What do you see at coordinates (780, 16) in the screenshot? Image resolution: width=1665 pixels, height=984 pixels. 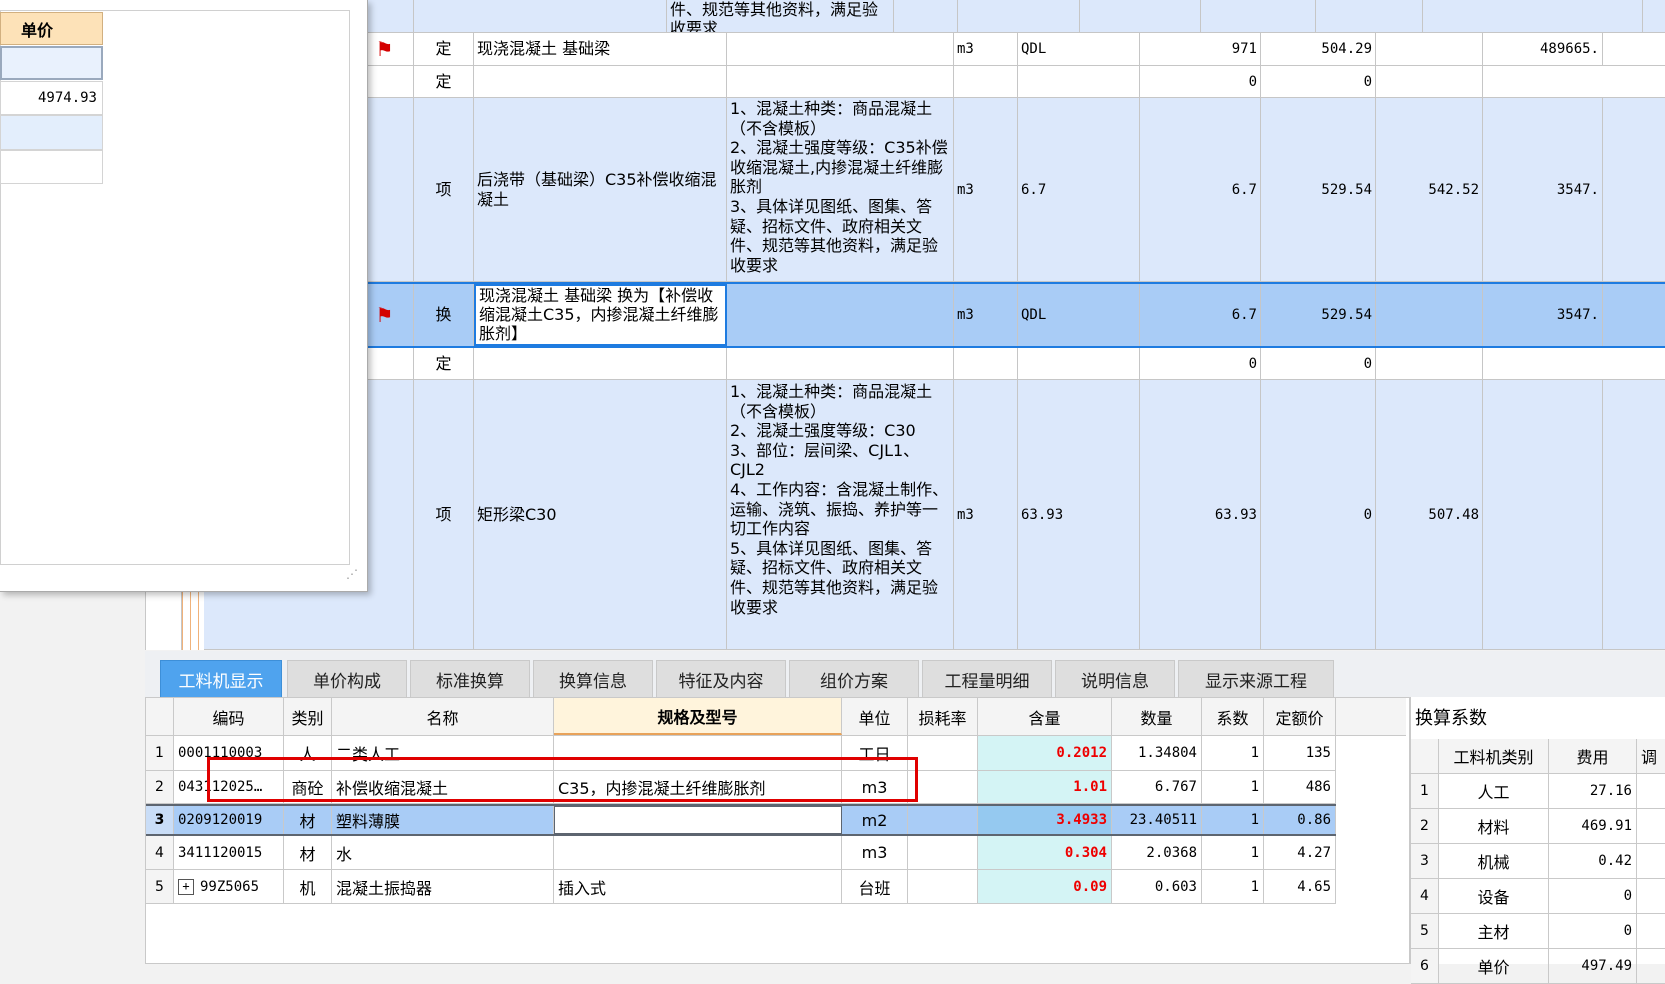 I see `feature-description: 件、规范等其他资料，满足验 收要求` at bounding box center [780, 16].